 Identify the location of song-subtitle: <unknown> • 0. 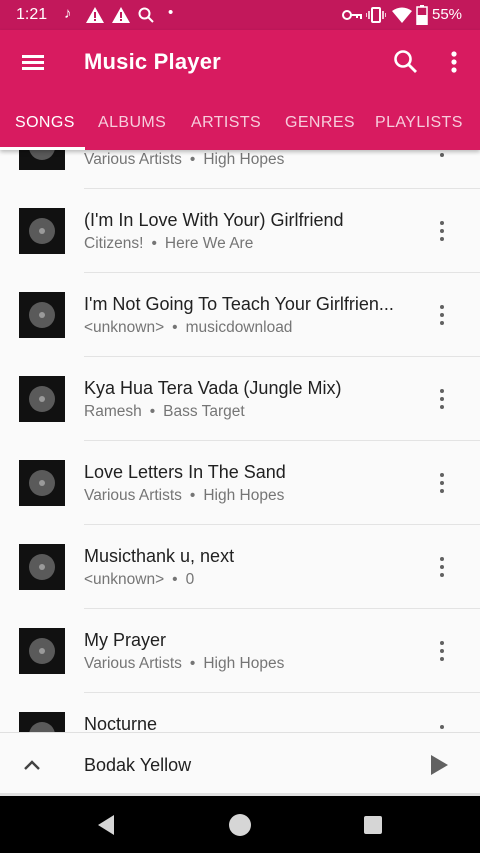
(139, 580).